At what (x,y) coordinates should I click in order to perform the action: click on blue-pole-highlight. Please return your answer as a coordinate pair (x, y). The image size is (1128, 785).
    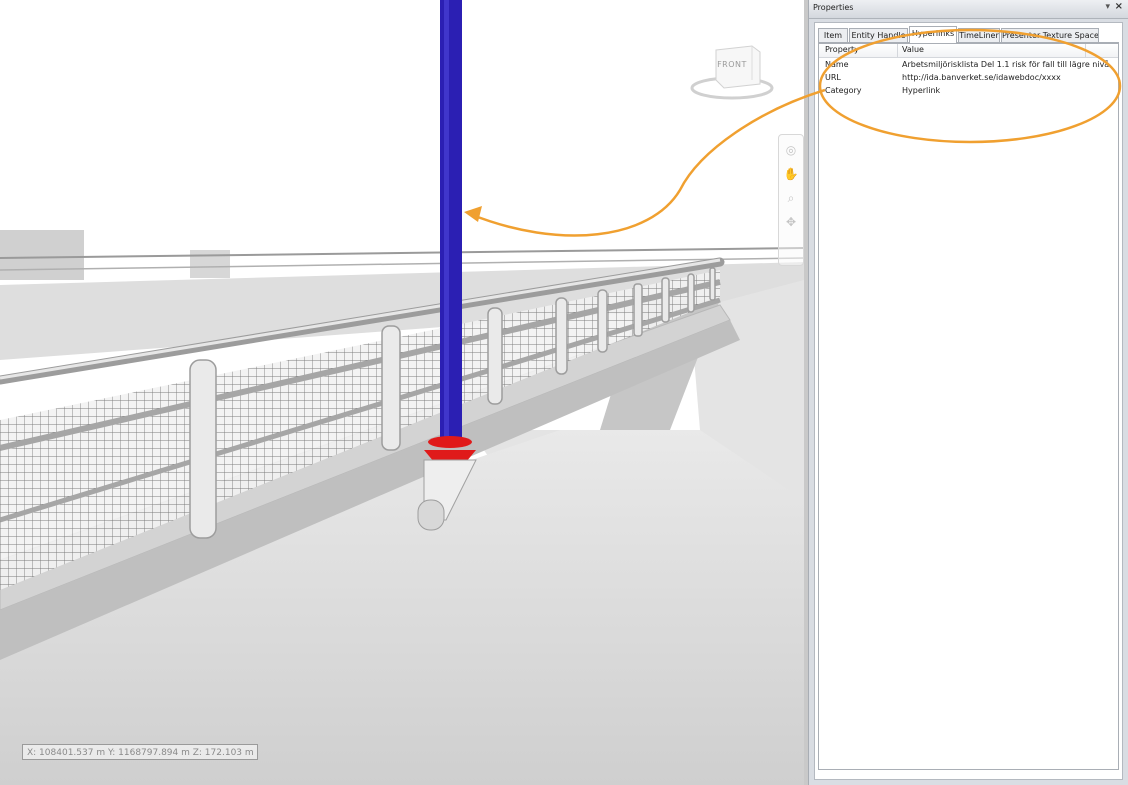
    Looking at the image, I should click on (446, 221).